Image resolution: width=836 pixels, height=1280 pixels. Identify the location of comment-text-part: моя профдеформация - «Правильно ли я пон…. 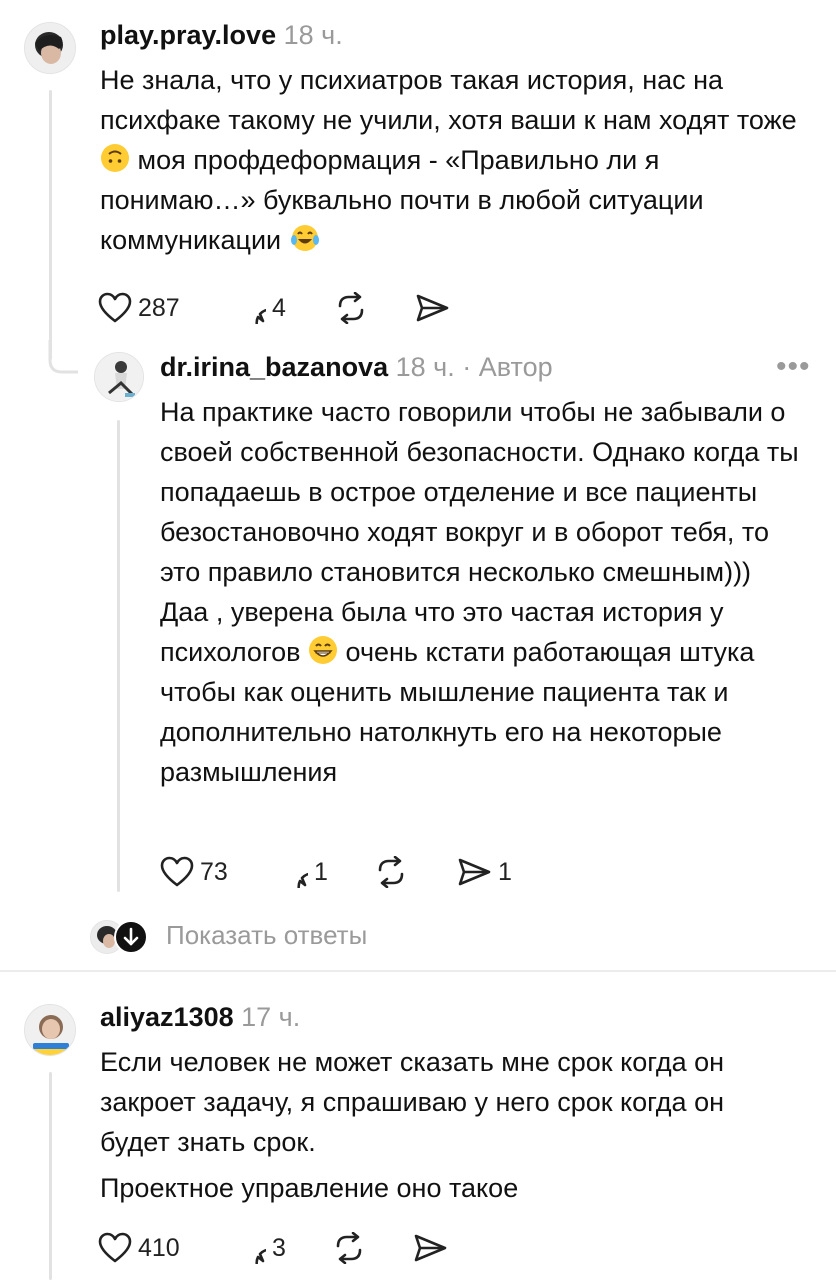
(402, 200).